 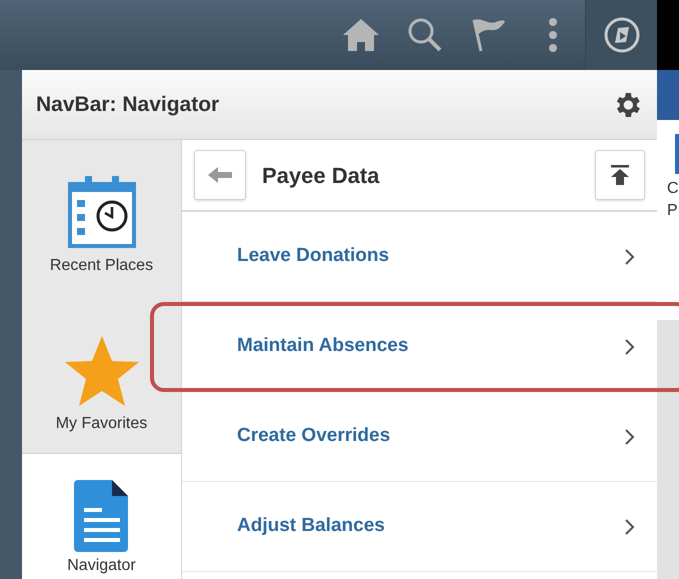 What do you see at coordinates (101, 211) in the screenshot?
I see `calendar-clock-icon` at bounding box center [101, 211].